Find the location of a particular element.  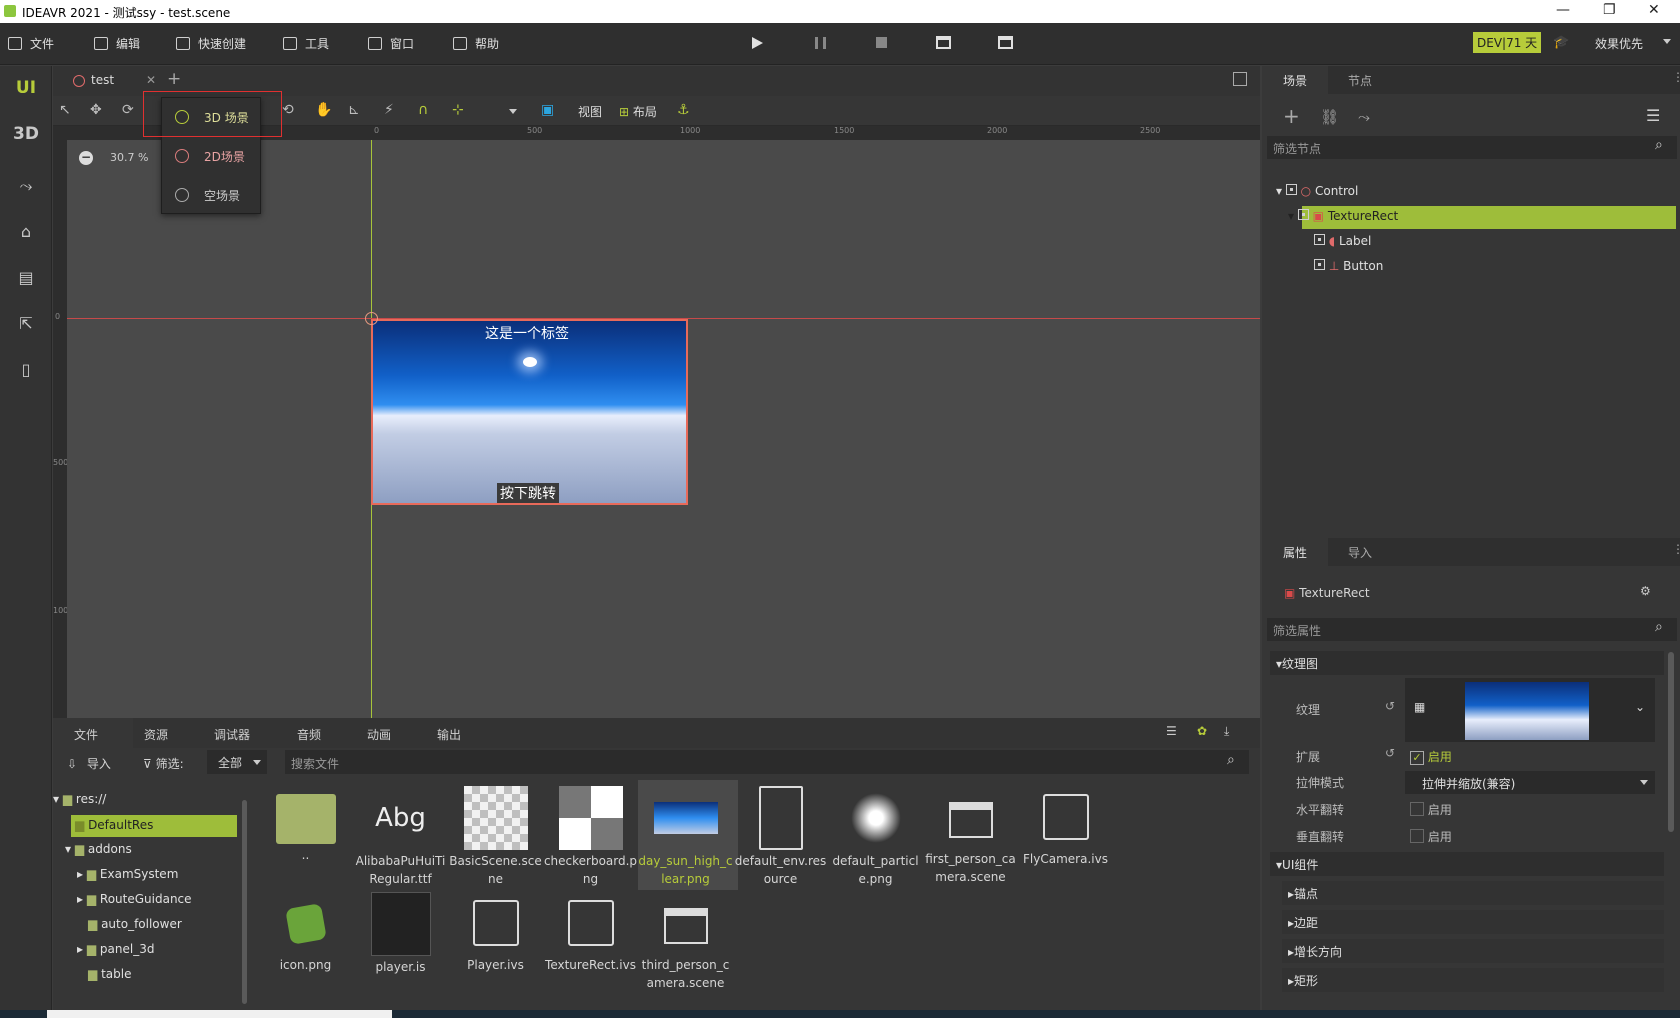

tab-animation: 动画 is located at coordinates (379, 734).